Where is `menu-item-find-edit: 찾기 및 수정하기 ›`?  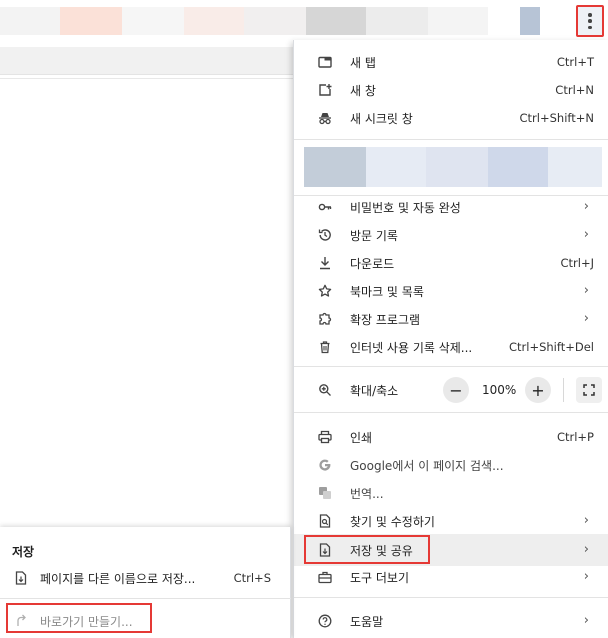 menu-item-find-edit: 찾기 및 수정하기 › is located at coordinates (451, 521).